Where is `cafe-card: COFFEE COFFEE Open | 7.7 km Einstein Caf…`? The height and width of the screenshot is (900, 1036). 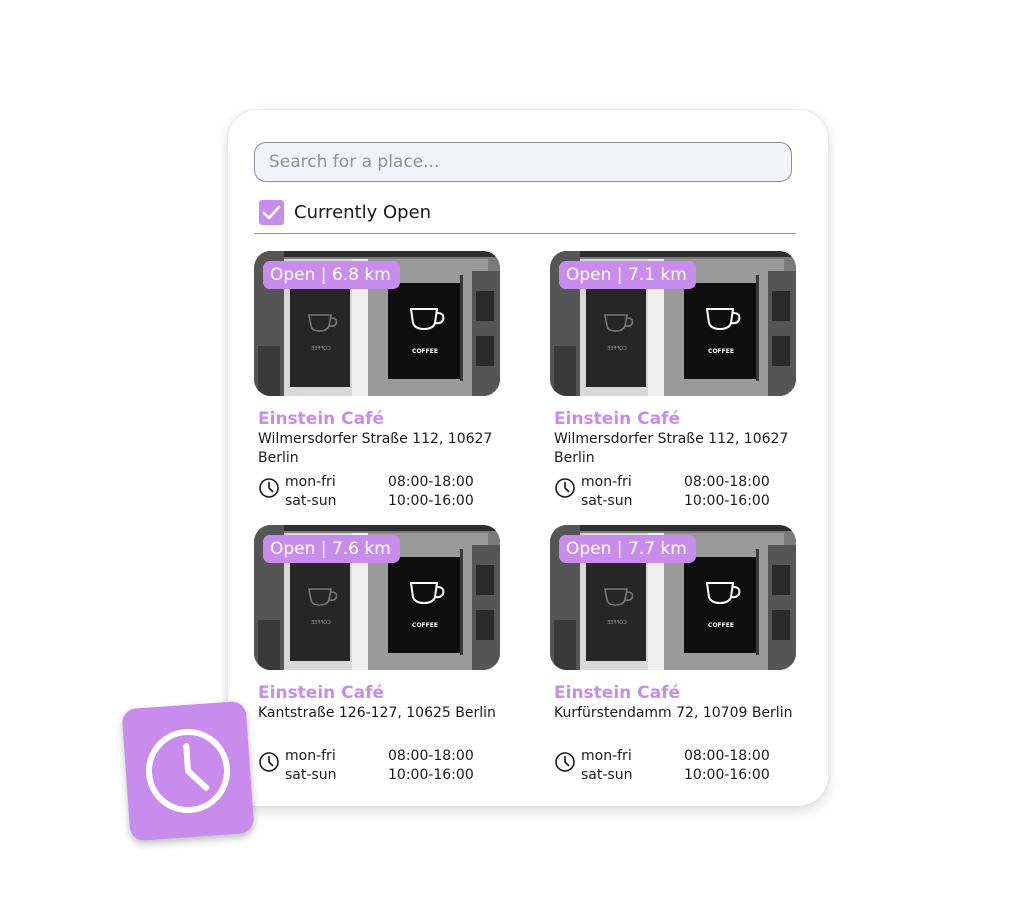
cafe-card: COFFEE COFFEE Open | 7.7 km Einstein Caf… is located at coordinates (680, 655).